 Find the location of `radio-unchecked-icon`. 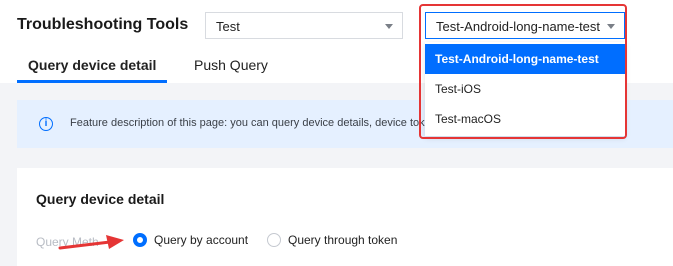

radio-unchecked-icon is located at coordinates (274, 240).